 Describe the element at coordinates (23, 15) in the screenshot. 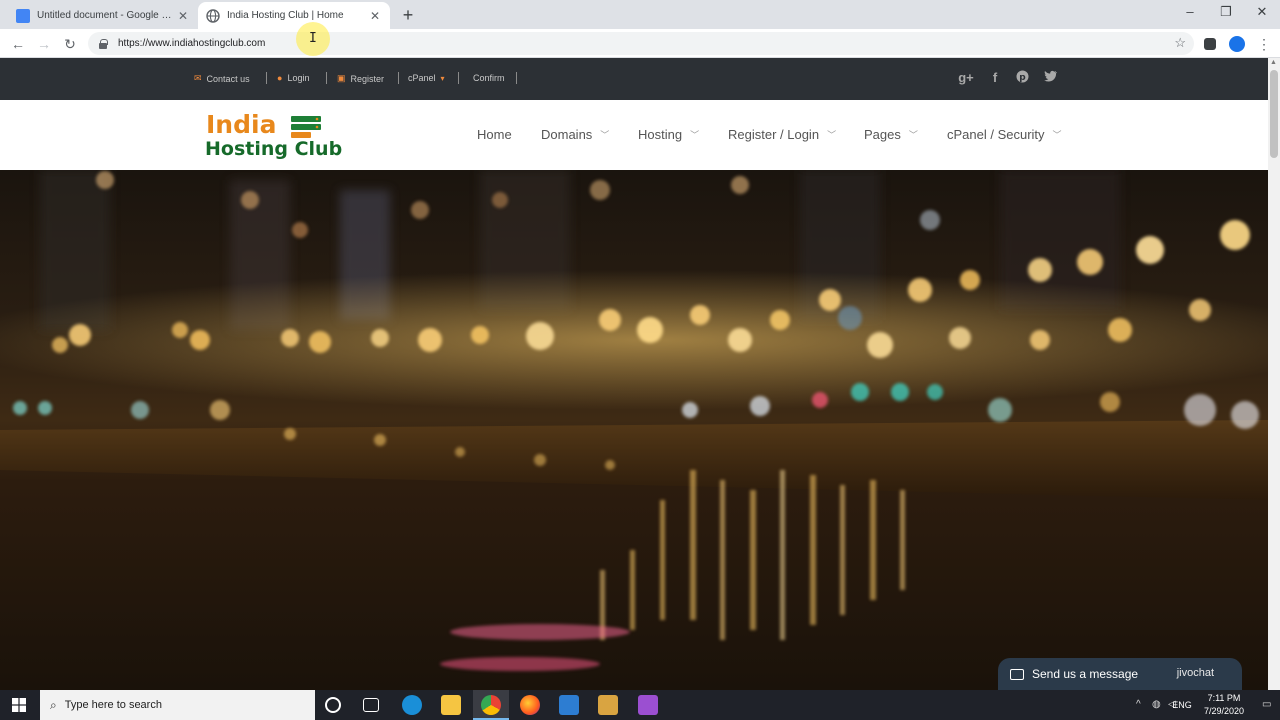

I see `google-docs-icon` at that location.